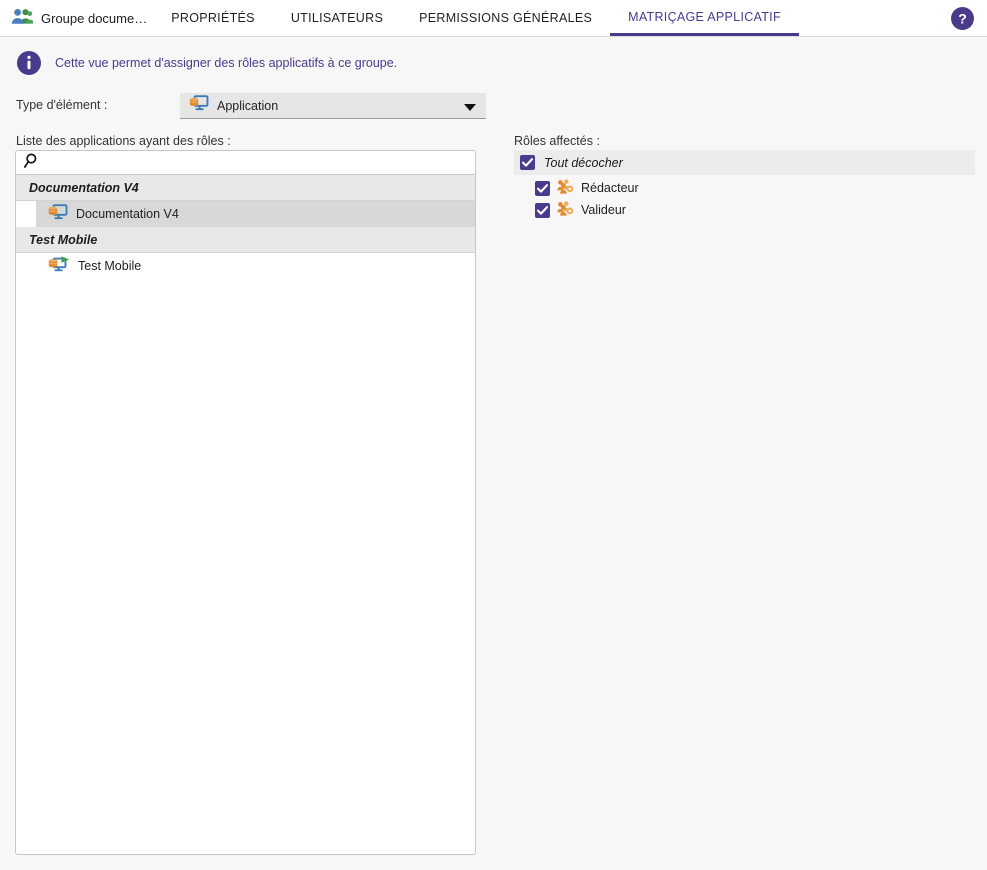  I want to click on help-circle-icon: ?, so click(962, 20).